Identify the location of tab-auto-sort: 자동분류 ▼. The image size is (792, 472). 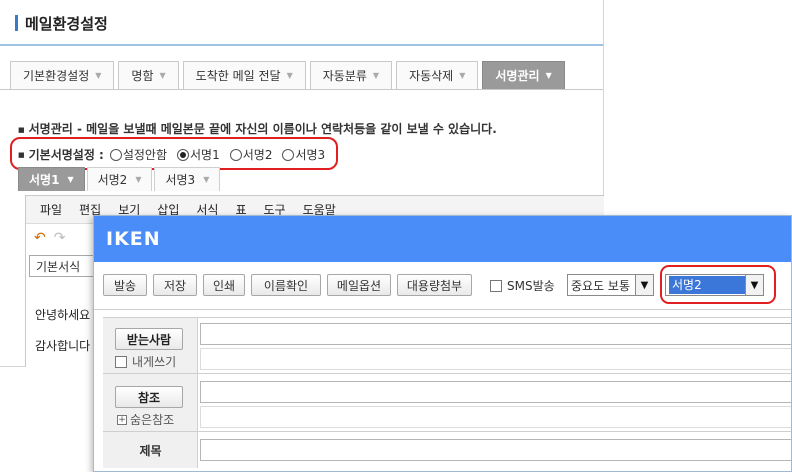
(351, 75).